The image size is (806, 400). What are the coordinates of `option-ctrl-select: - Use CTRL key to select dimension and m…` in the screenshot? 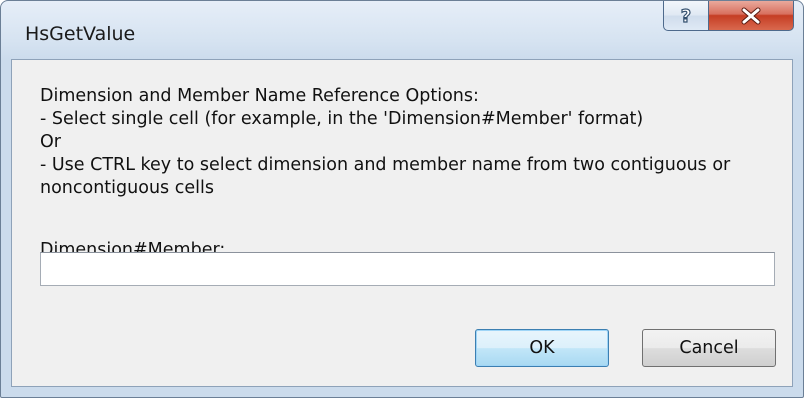 It's located at (385, 165).